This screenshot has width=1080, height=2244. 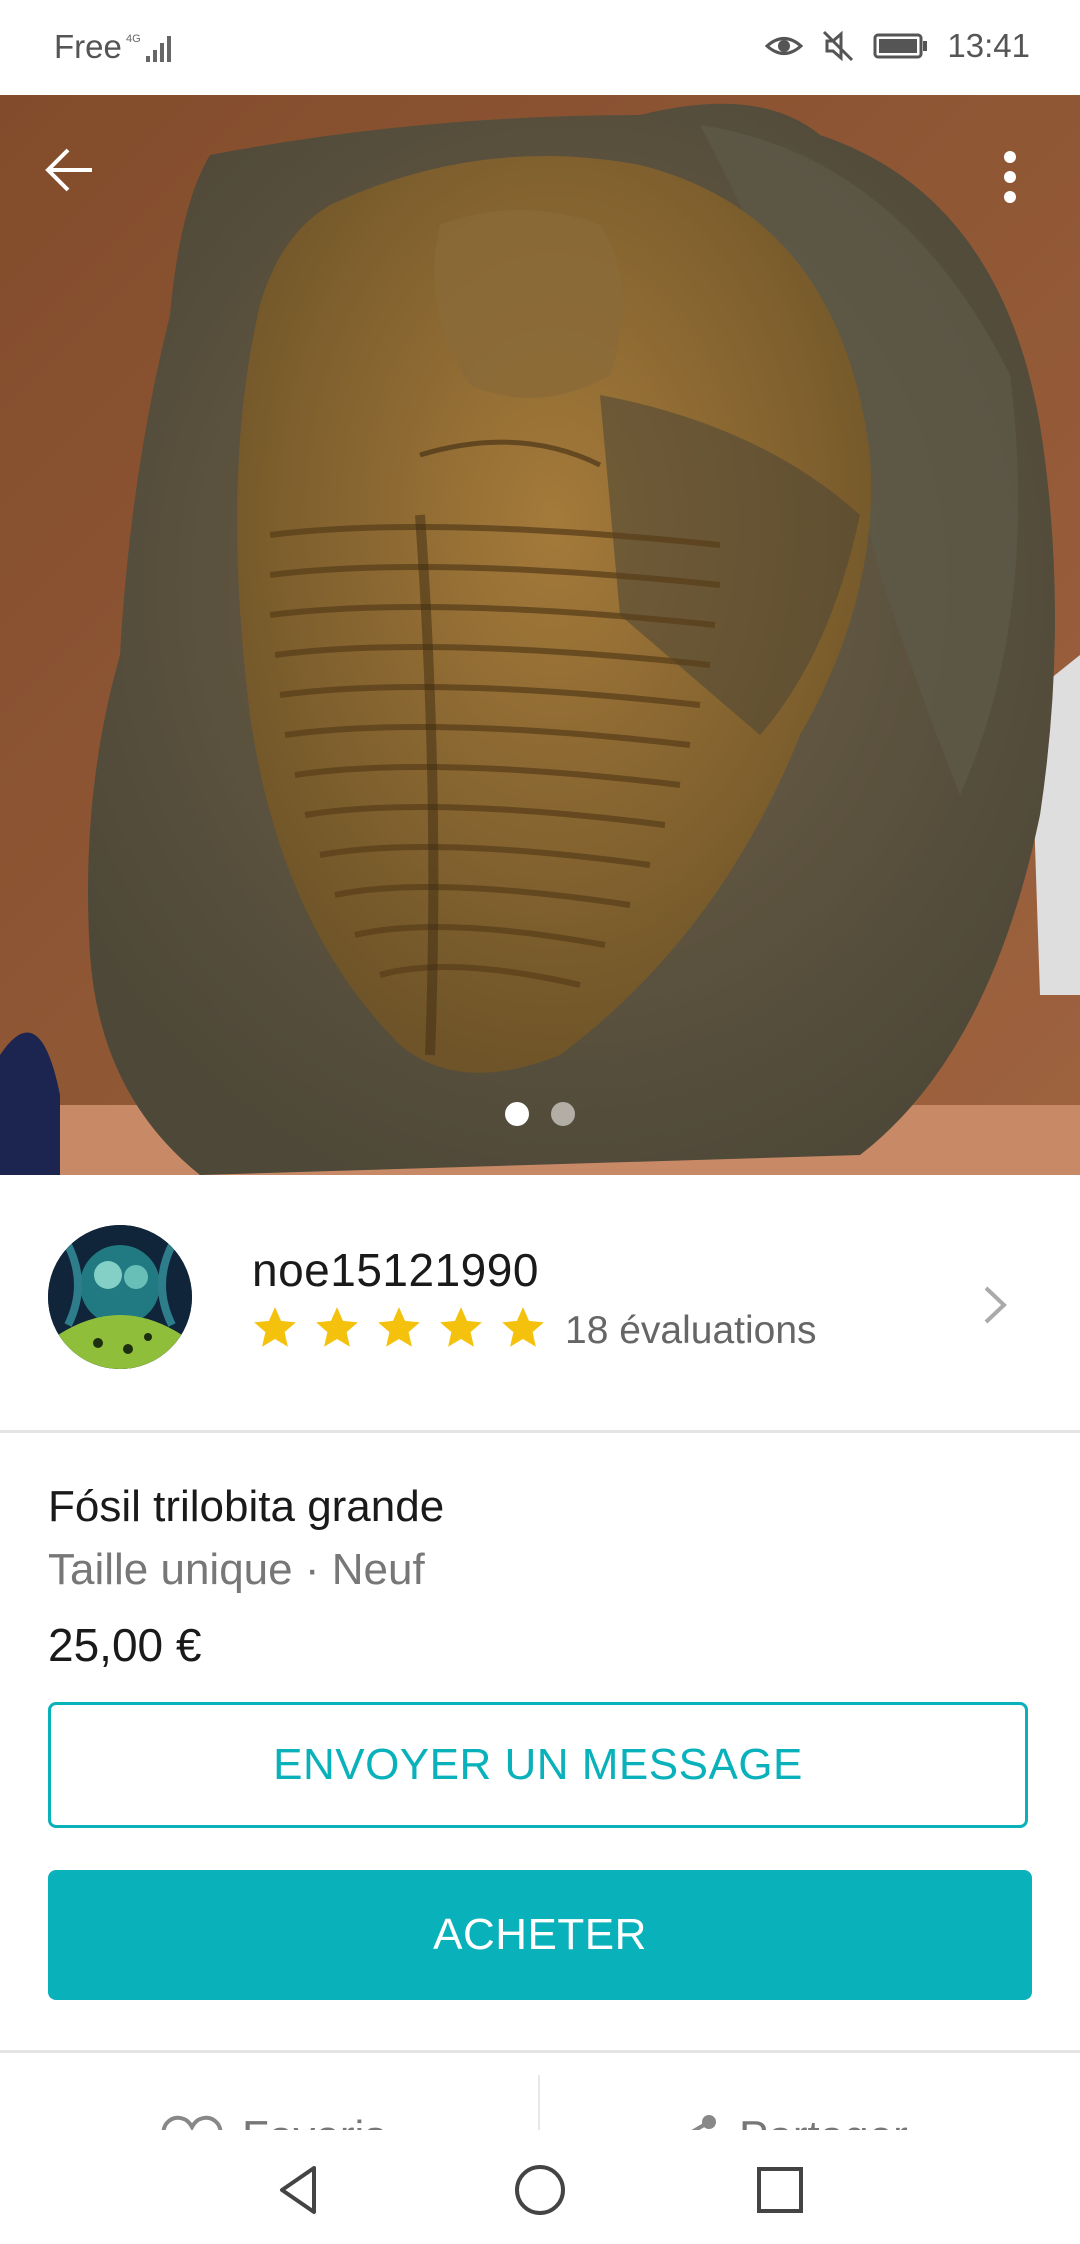 I want to click on nav-home-icon, so click(x=540, y=2190).